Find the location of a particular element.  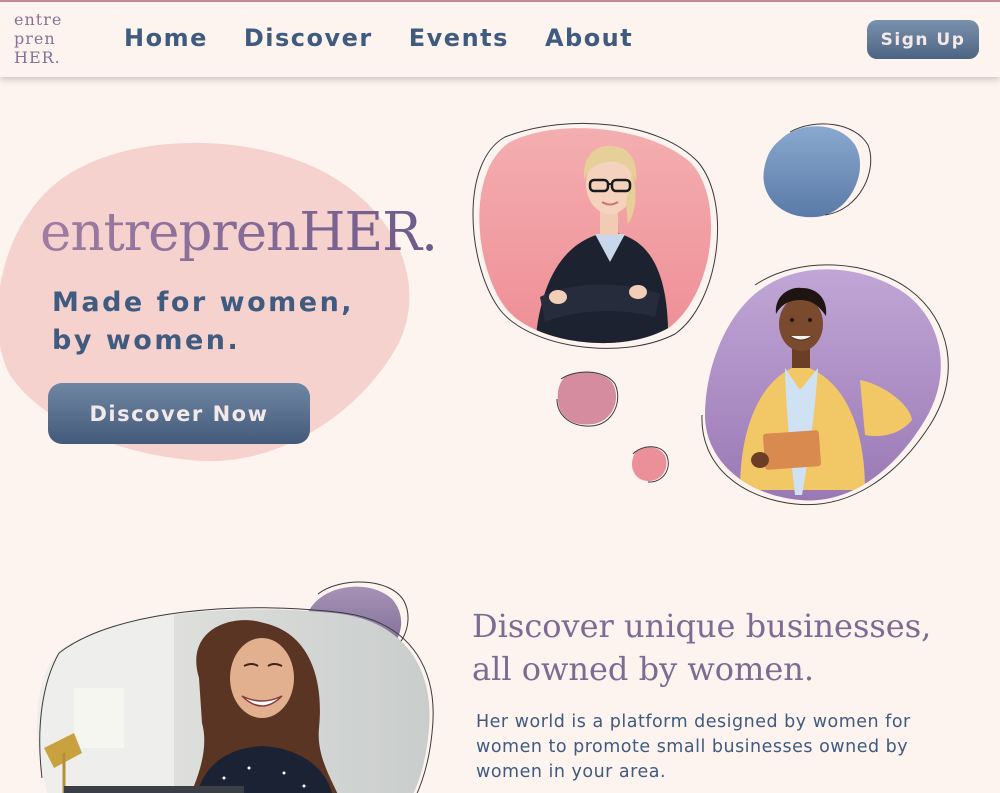

nav-links: Home Discover Events About is located at coordinates (396, 38).